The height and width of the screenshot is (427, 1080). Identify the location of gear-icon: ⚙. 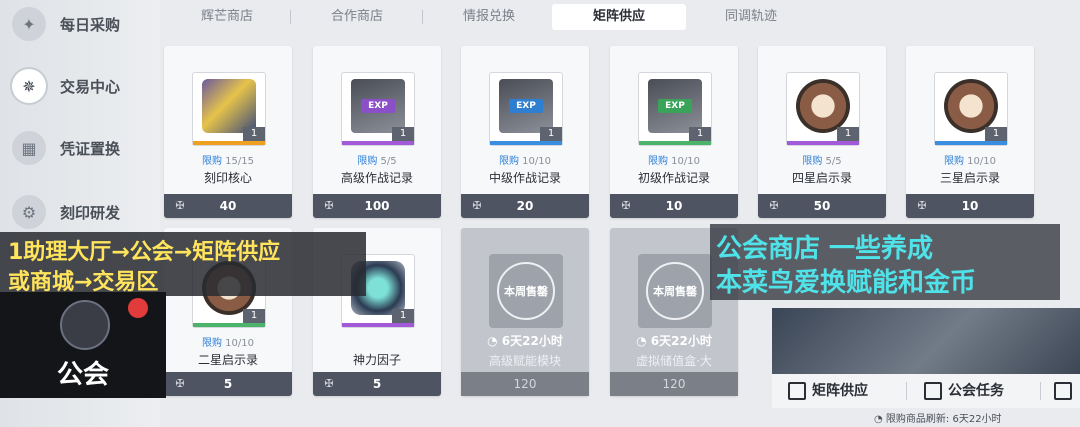
(29, 212).